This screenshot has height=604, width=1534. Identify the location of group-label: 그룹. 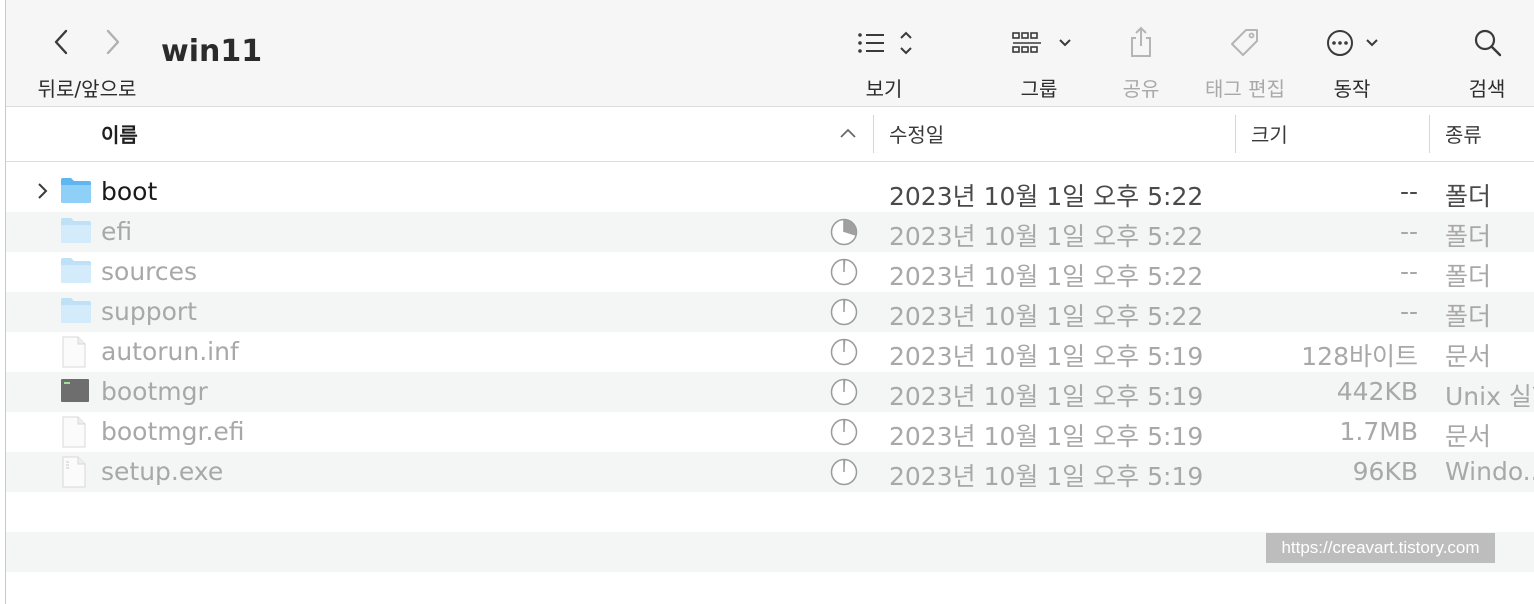
(1039, 89).